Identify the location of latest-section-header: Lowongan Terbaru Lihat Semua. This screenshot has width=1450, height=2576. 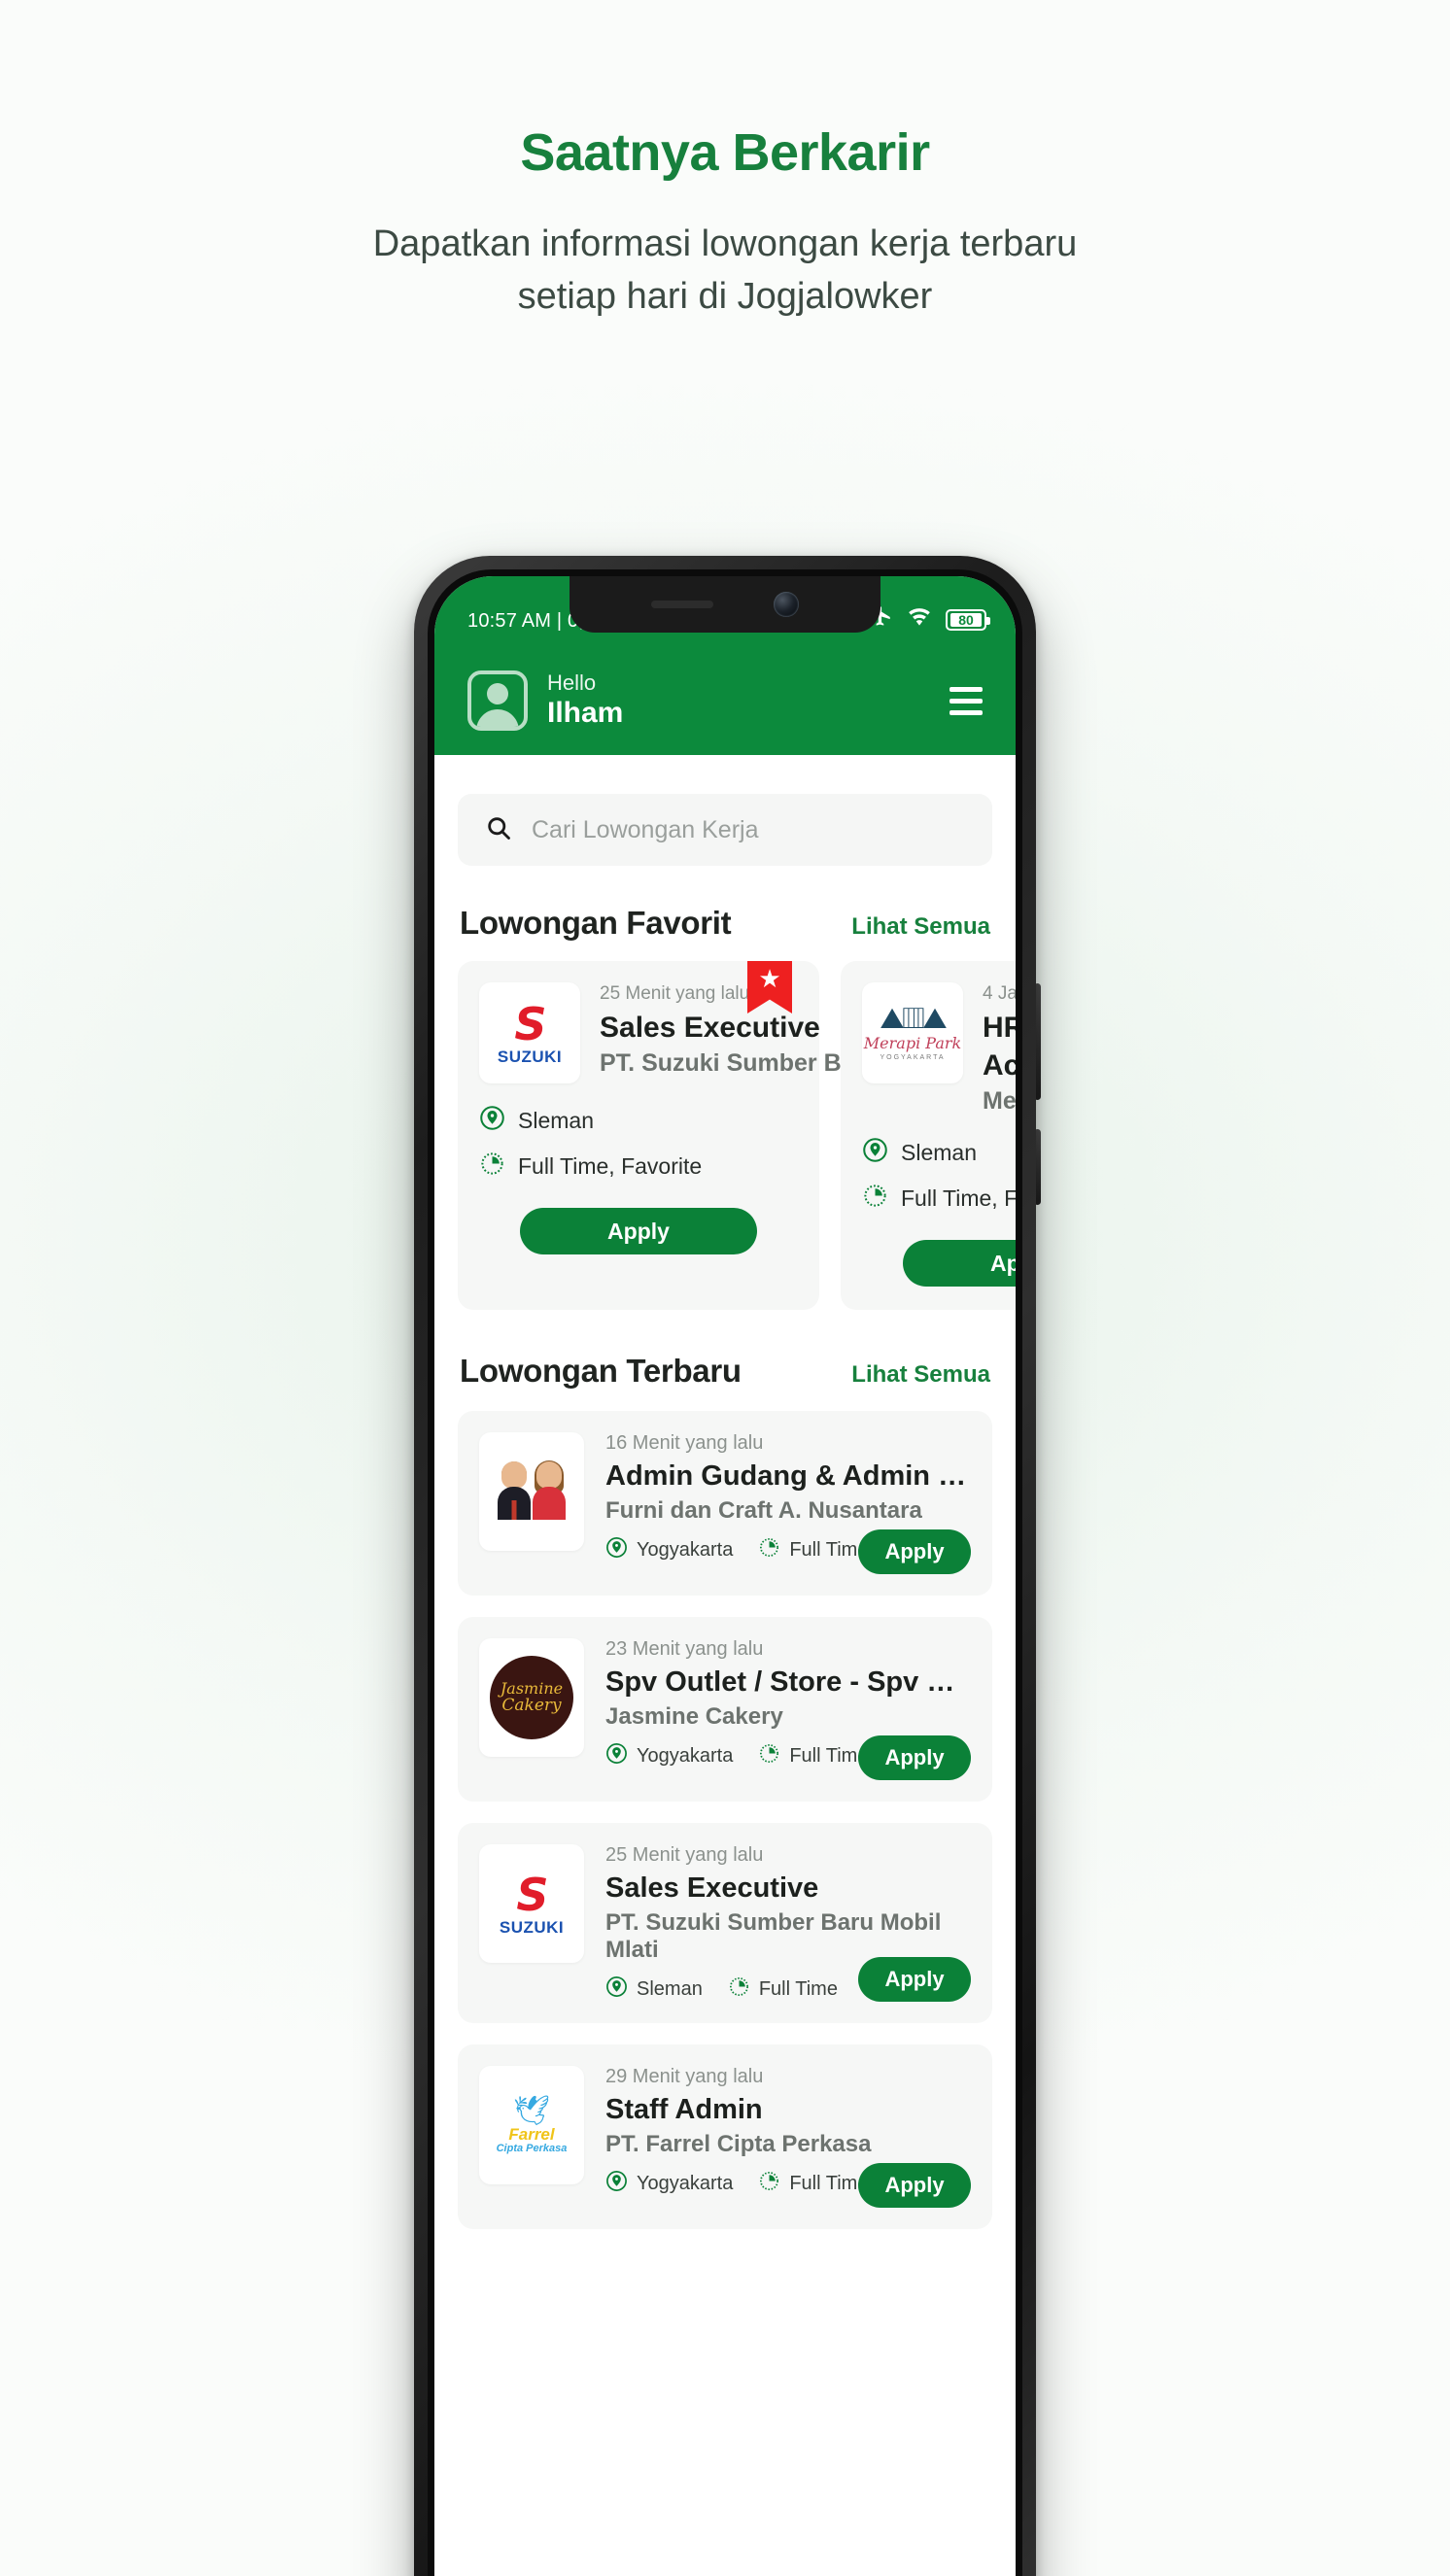
(725, 1371).